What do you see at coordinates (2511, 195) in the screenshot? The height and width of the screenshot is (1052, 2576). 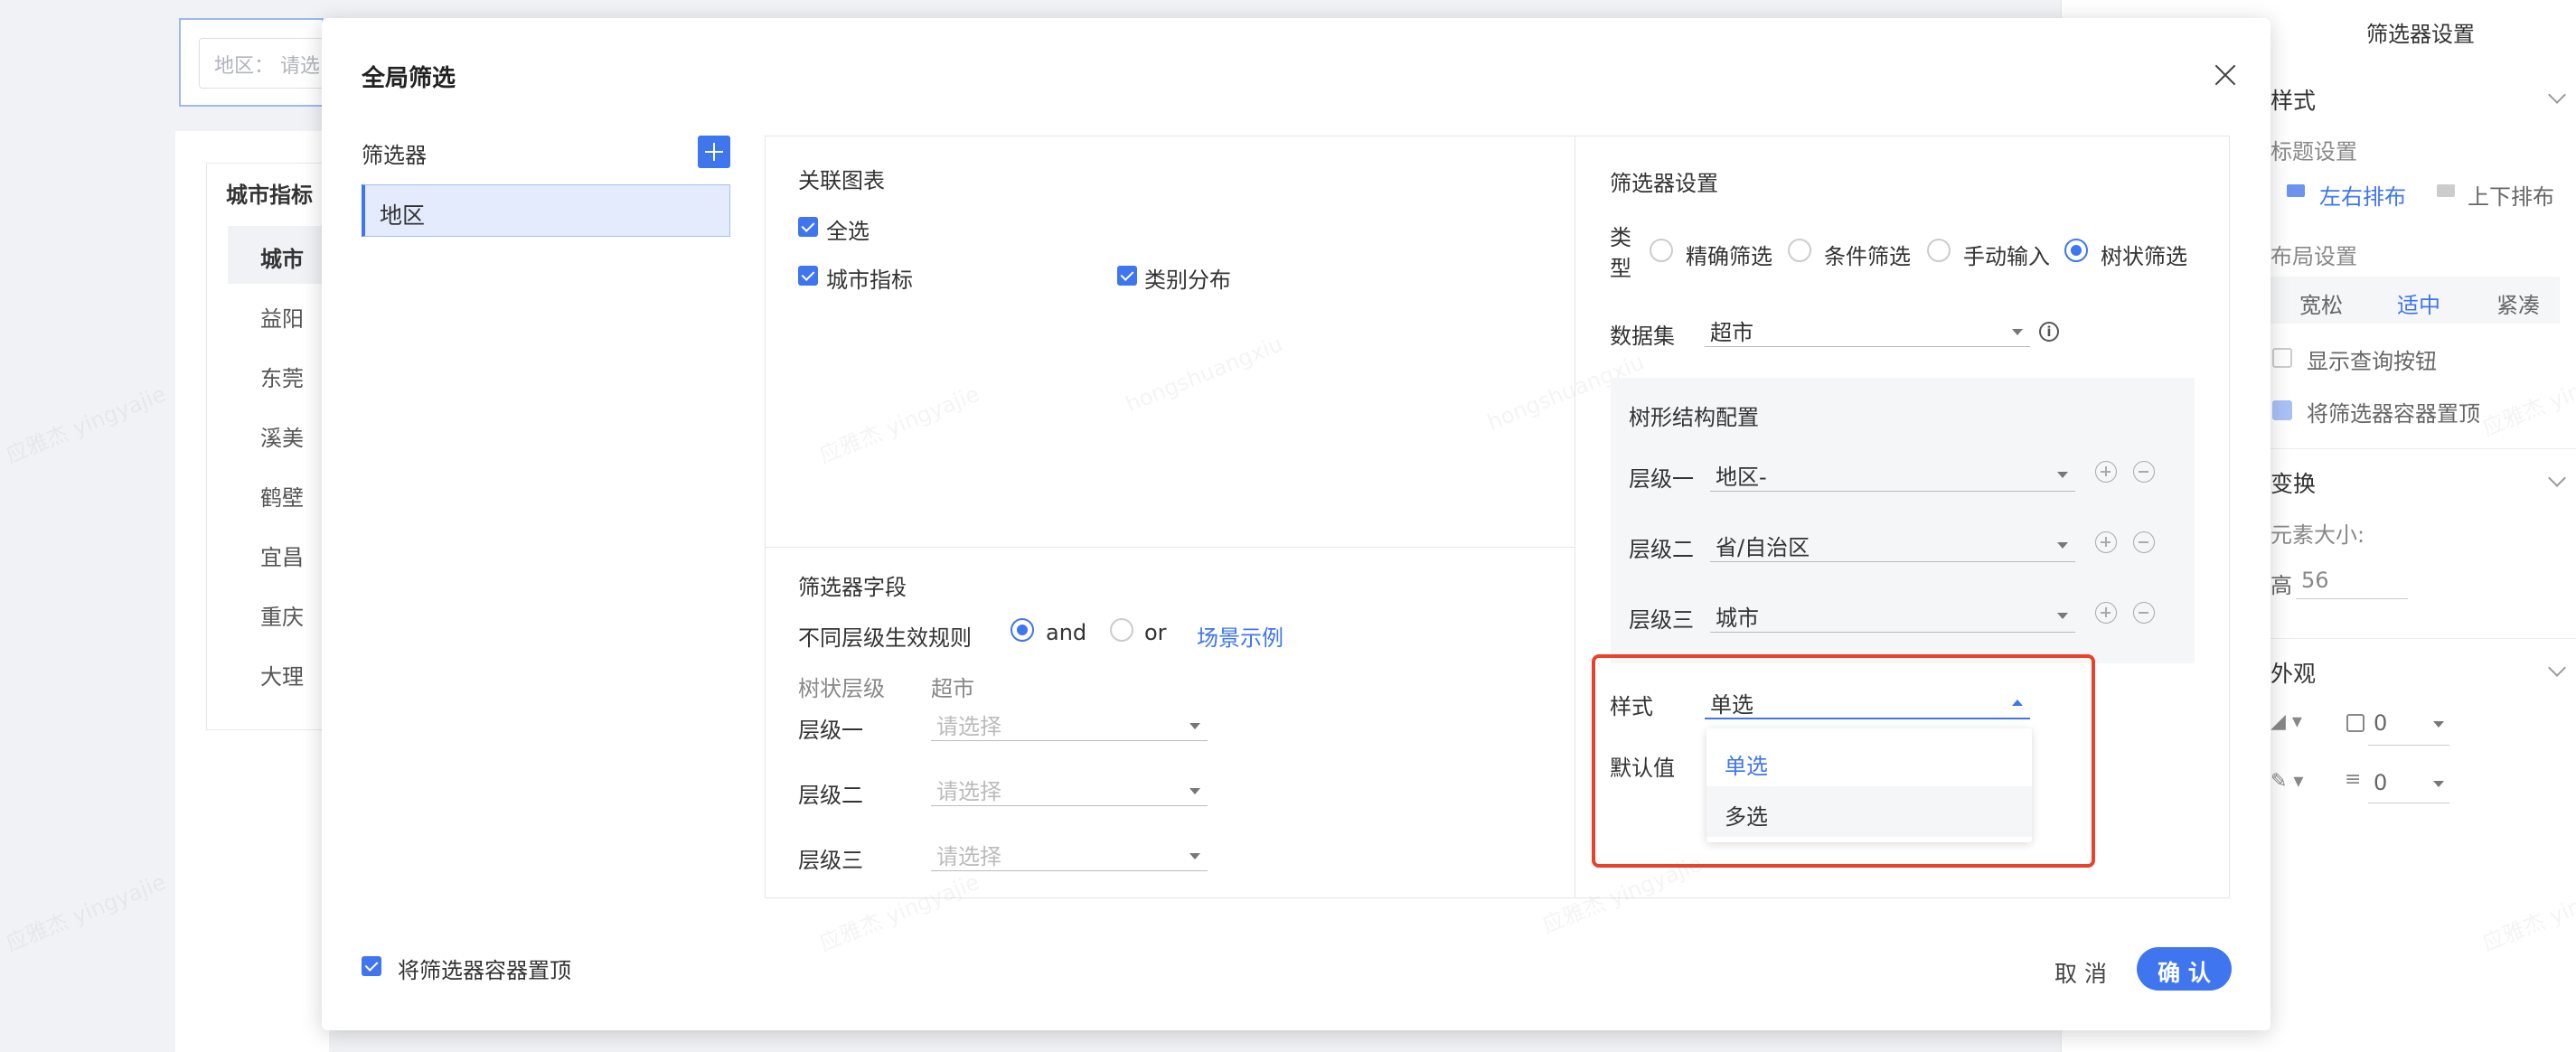 I see `layout-tb-option: 上下排布` at bounding box center [2511, 195].